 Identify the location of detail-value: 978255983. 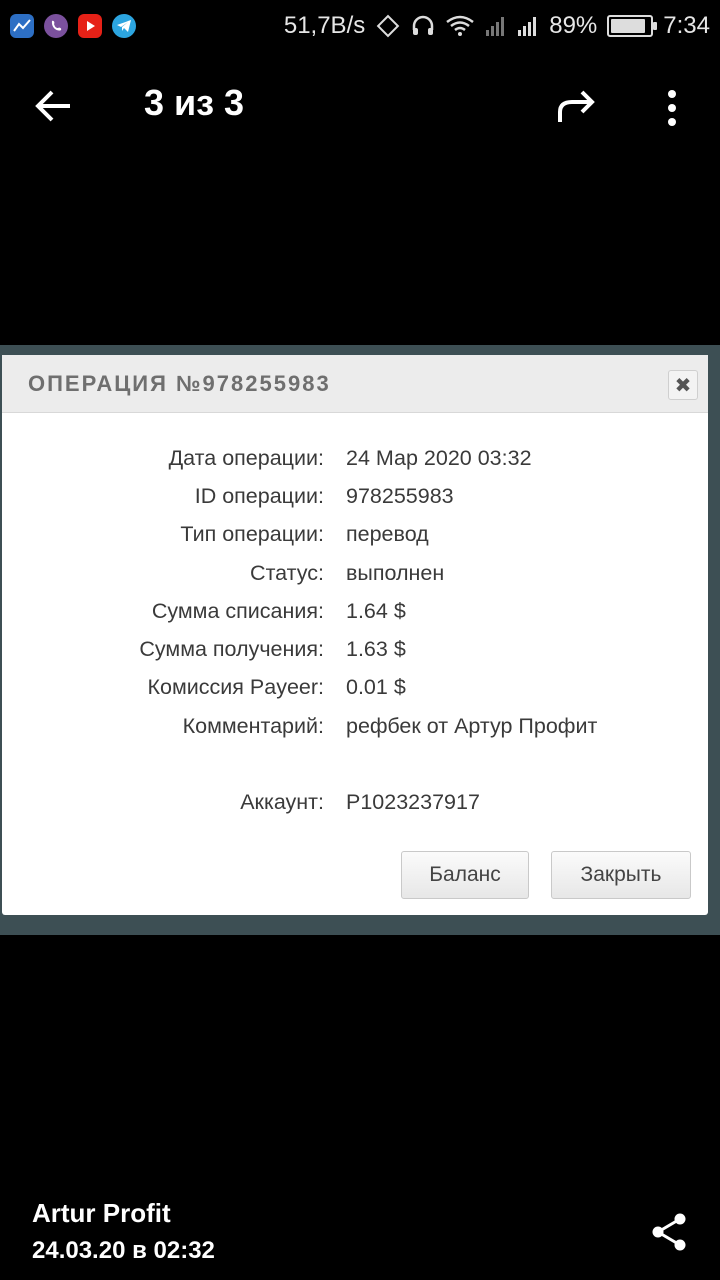
(400, 495).